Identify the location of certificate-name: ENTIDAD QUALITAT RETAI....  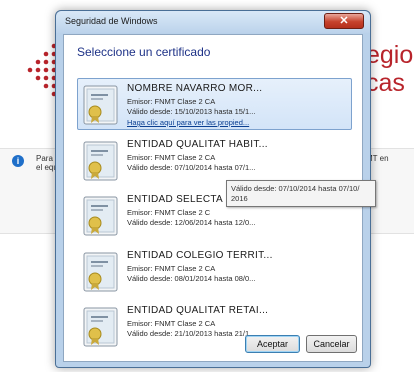
(198, 310).